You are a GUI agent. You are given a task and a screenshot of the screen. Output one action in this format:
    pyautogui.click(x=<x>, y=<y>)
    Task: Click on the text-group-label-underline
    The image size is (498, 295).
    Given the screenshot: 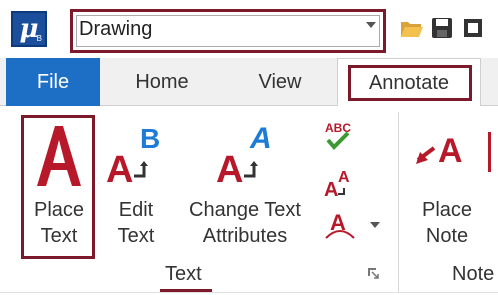 What is the action you would take?
    pyautogui.click(x=186, y=290)
    